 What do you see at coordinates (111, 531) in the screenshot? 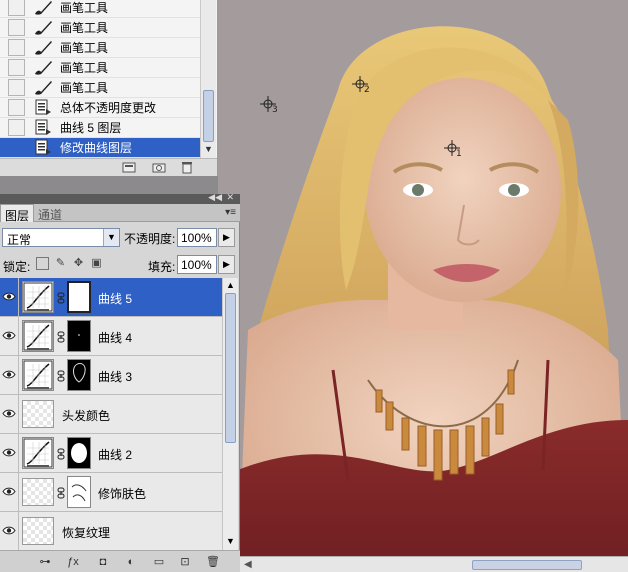
I see `layer-row: 恢复纹理` at bounding box center [111, 531].